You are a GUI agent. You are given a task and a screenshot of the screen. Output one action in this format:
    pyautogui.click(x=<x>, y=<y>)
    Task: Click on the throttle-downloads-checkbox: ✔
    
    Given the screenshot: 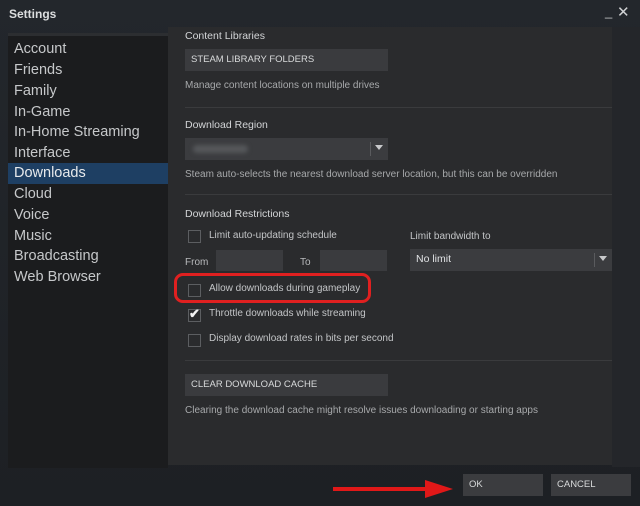 What is the action you would take?
    pyautogui.click(x=194, y=314)
    